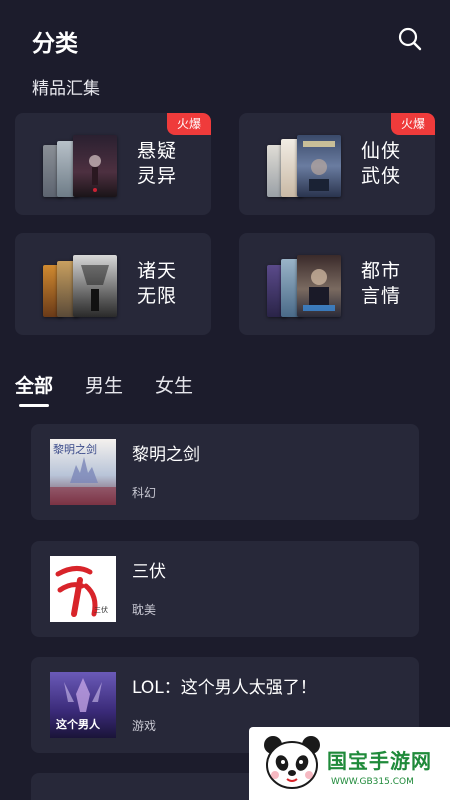 Image resolution: width=450 pixels, height=800 pixels. What do you see at coordinates (83, 705) in the screenshot?
I see `book-cover: 这个男人` at bounding box center [83, 705].